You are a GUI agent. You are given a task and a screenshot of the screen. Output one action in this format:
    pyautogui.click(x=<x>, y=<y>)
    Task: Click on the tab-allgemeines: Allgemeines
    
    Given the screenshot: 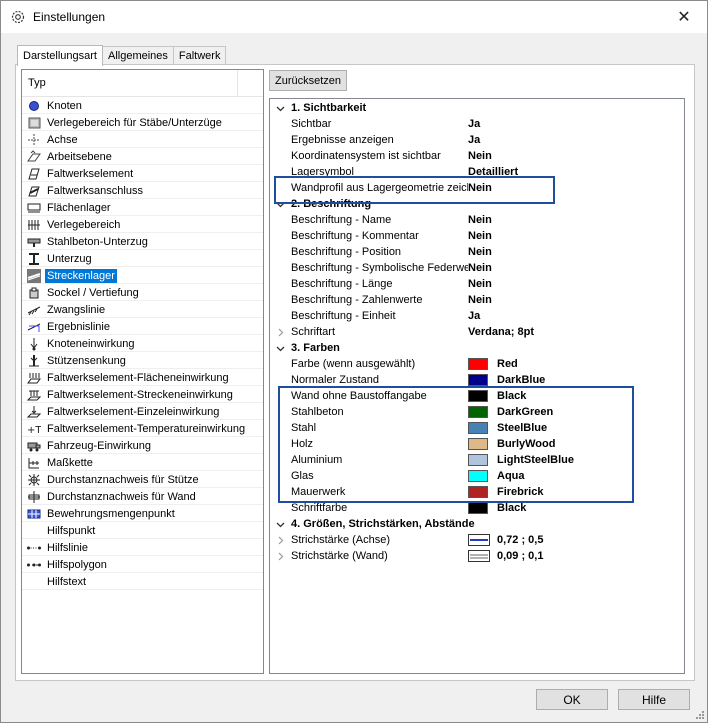 What is the action you would take?
    pyautogui.click(x=137, y=55)
    